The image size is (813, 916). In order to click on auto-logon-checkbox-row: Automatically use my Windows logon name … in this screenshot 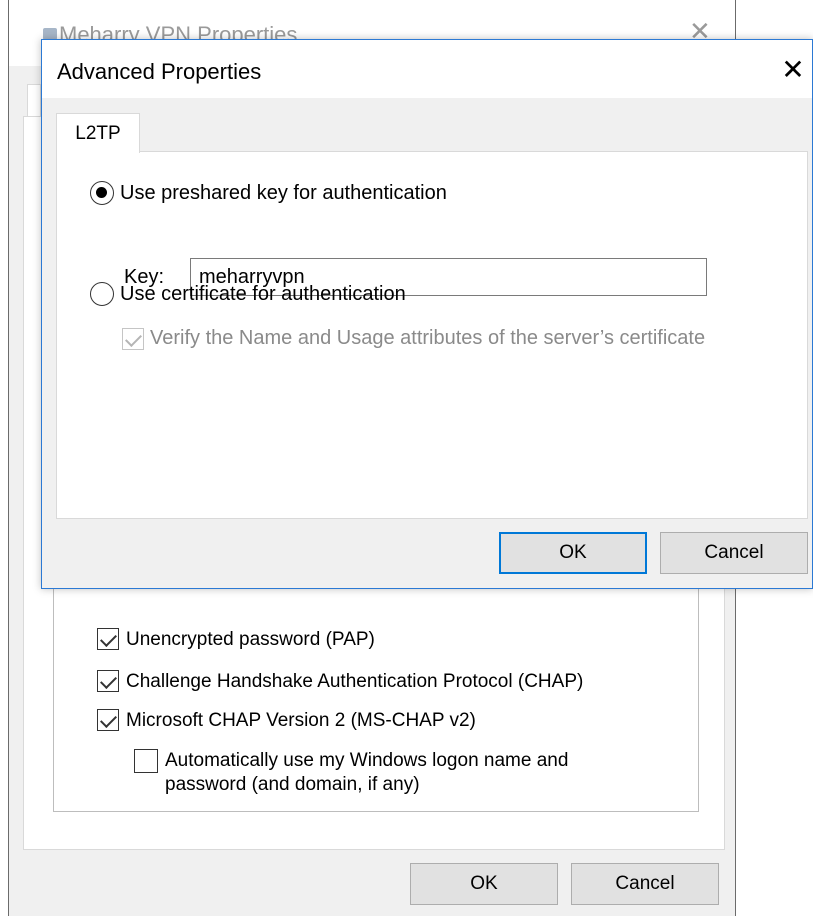, I will do `click(351, 773)`.